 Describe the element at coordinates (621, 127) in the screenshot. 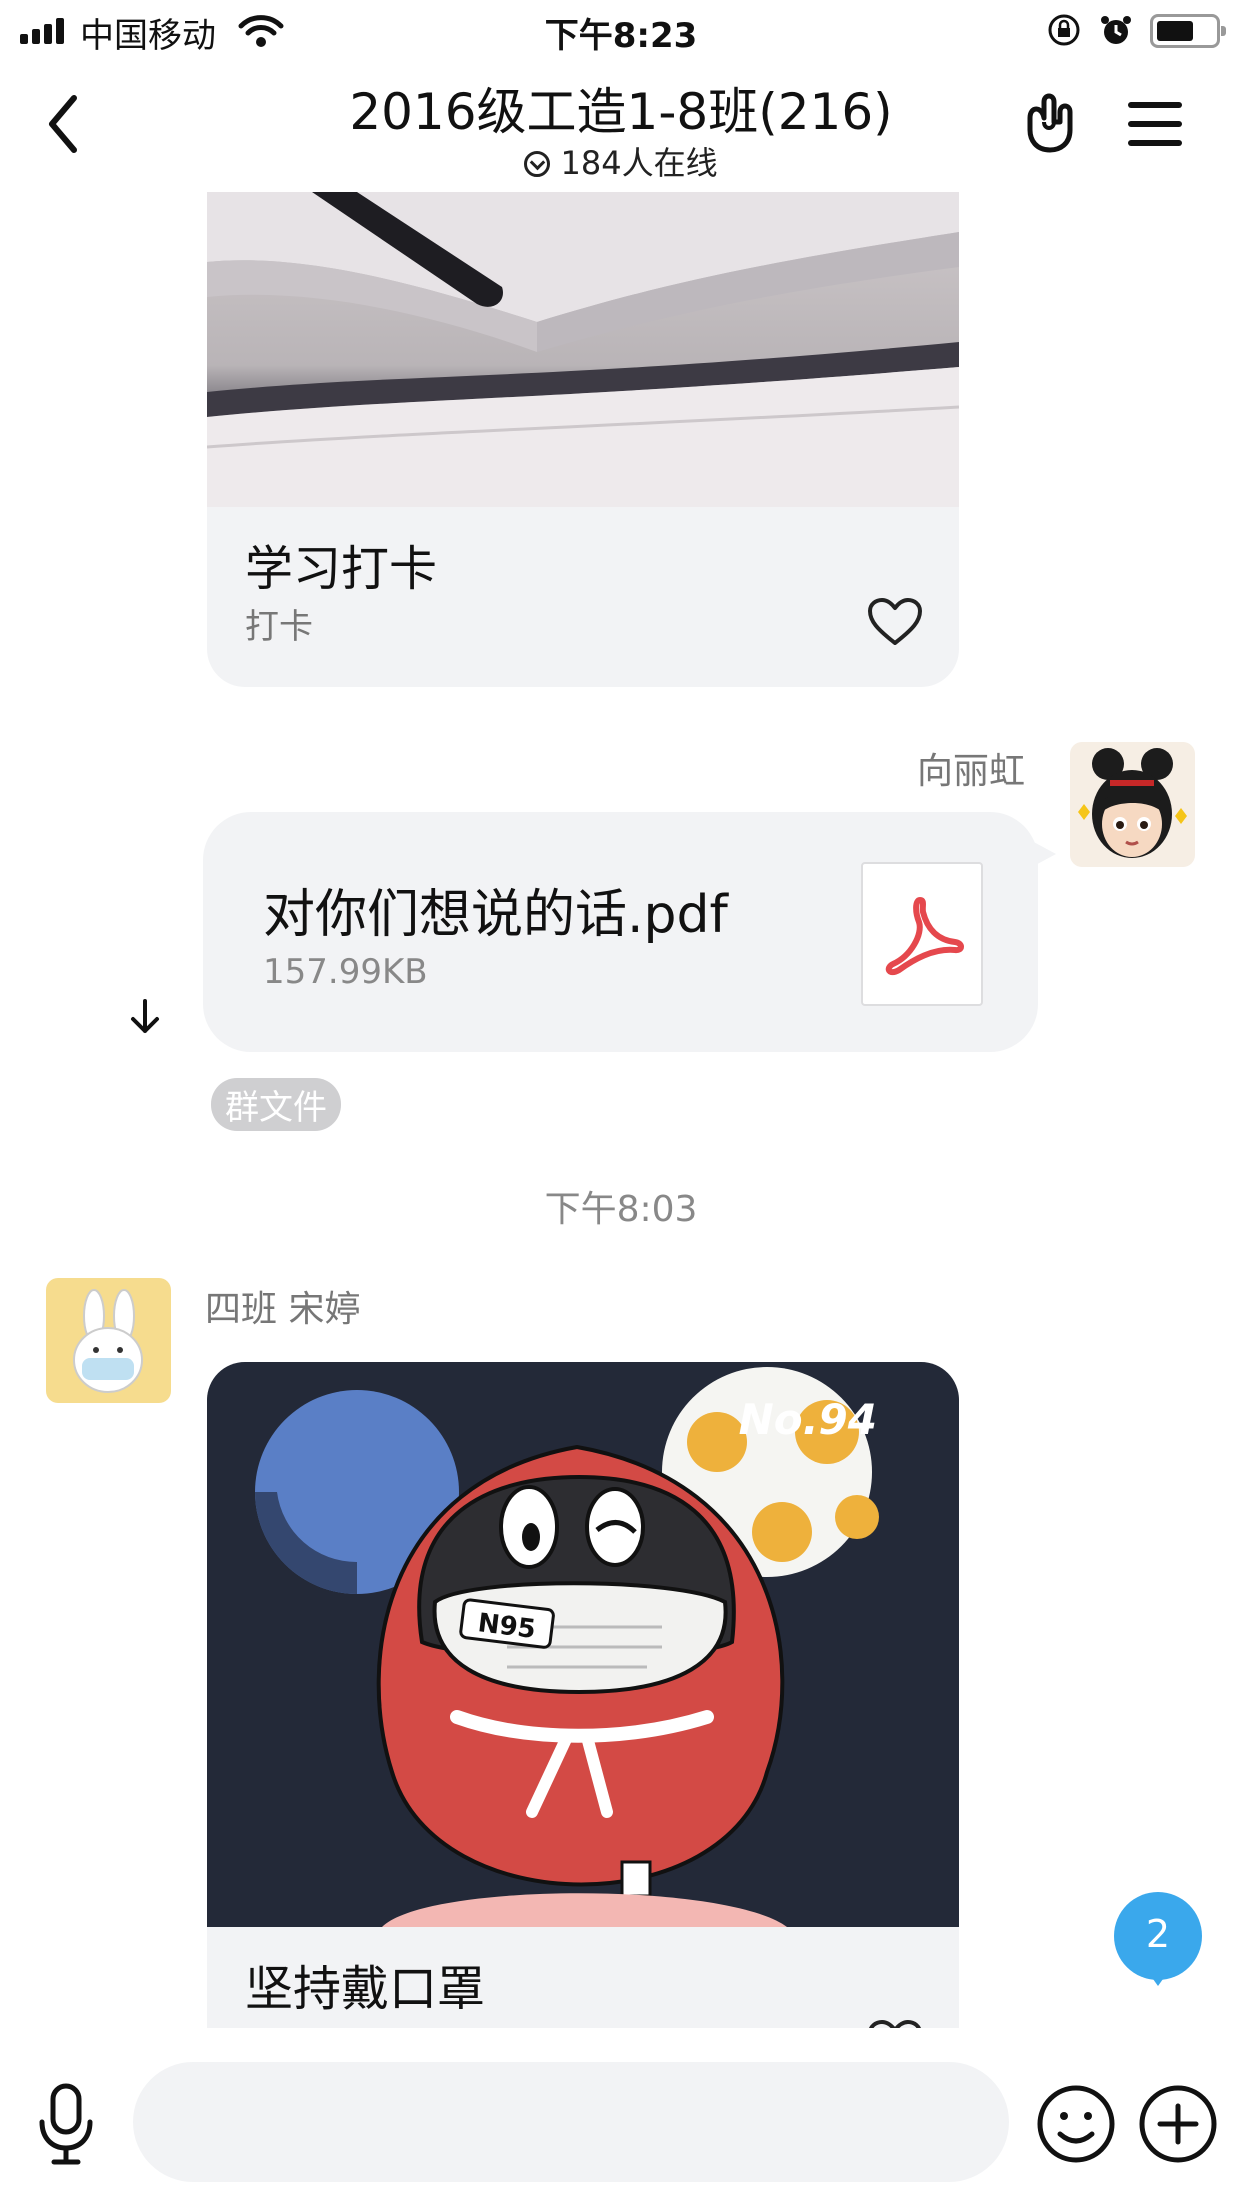

I see `chat-header: 2016级工造1-8班(216) 184人在线` at that location.